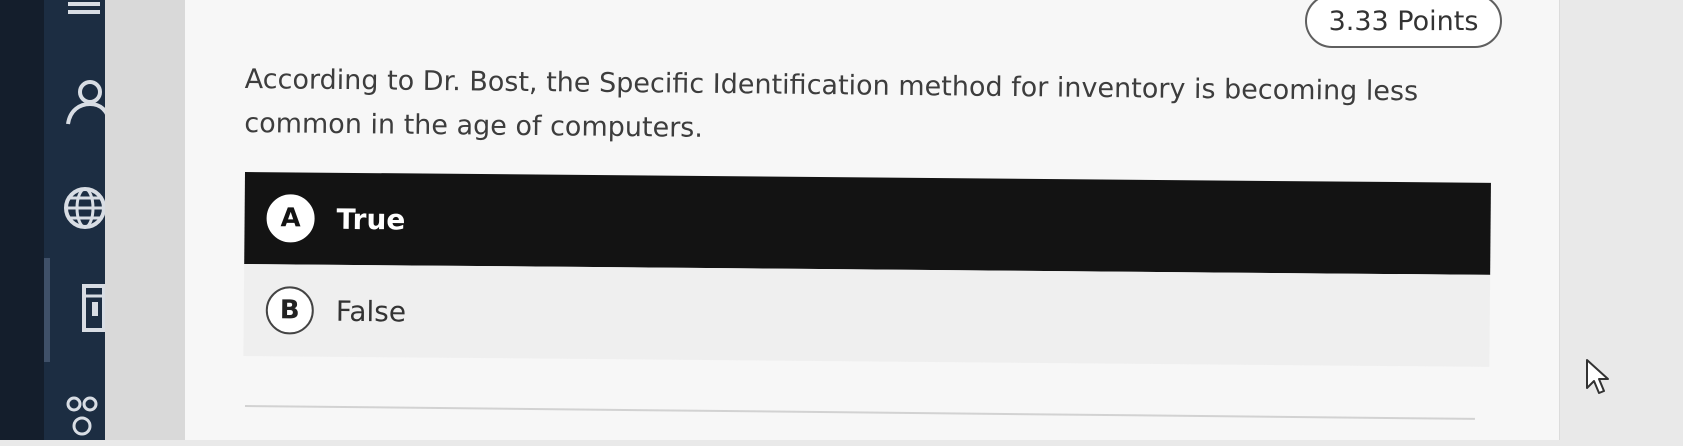  Describe the element at coordinates (86, 103) in the screenshot. I see `person-icon` at that location.